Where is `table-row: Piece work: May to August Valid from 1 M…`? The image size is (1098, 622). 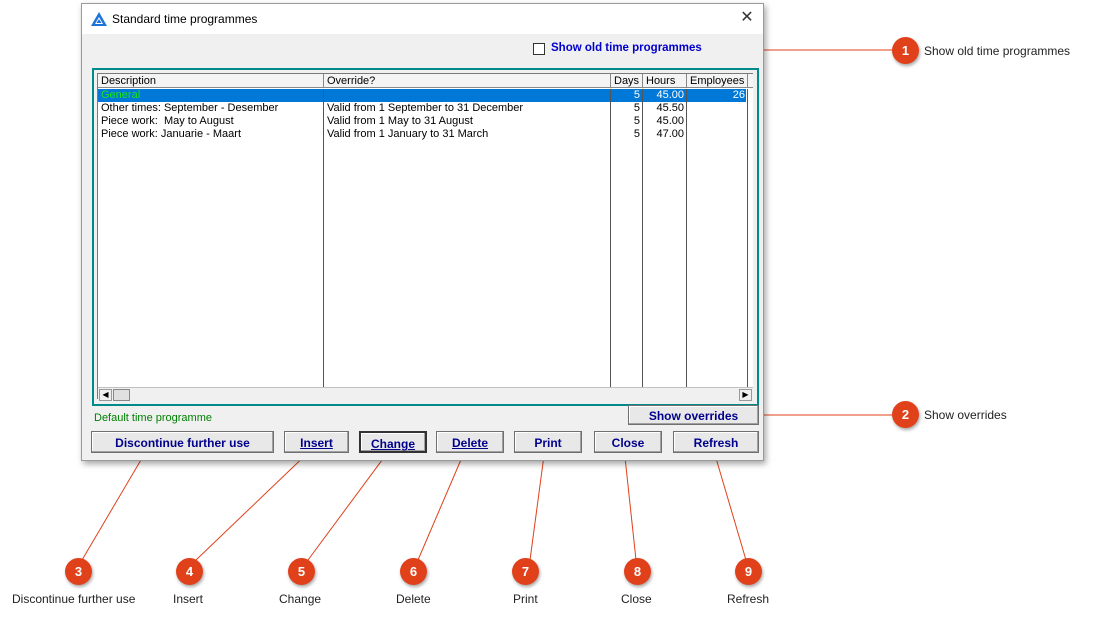 table-row: Piece work: May to August Valid from 1 M… is located at coordinates (422, 121).